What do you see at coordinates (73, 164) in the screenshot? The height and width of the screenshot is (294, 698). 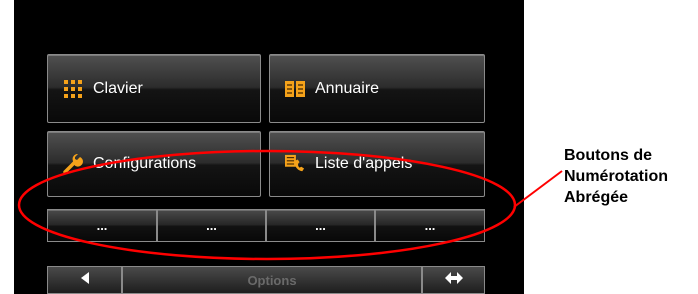 I see `wrench-icon` at bounding box center [73, 164].